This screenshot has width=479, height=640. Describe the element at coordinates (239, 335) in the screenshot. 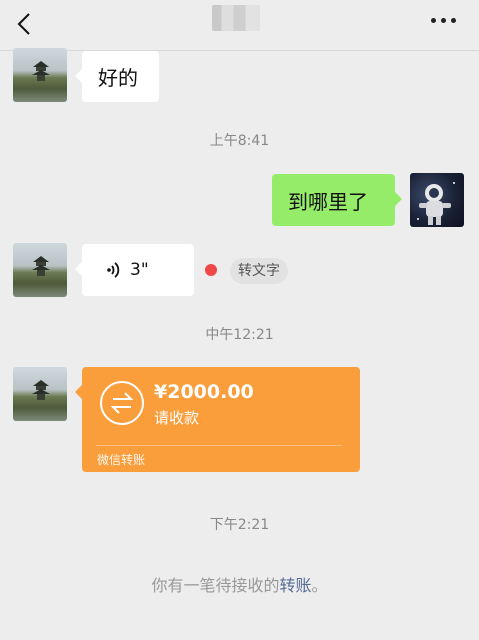

I see `timestamp: 中午12:21` at that location.